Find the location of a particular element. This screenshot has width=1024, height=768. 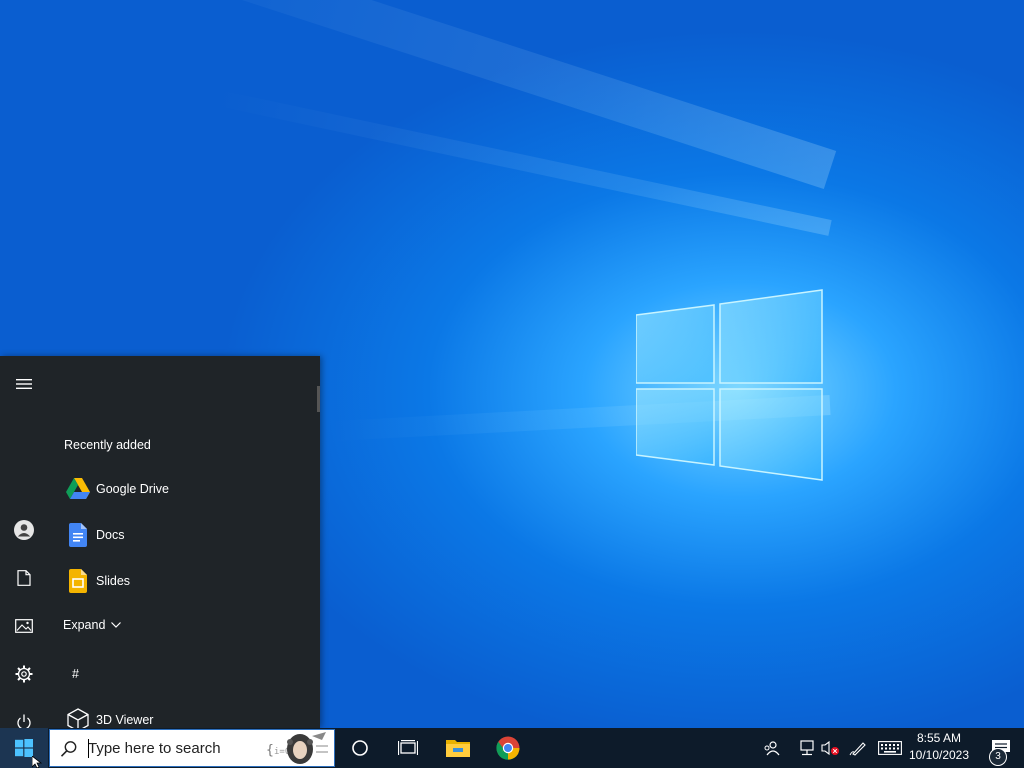

app-label: Slides is located at coordinates (113, 581).